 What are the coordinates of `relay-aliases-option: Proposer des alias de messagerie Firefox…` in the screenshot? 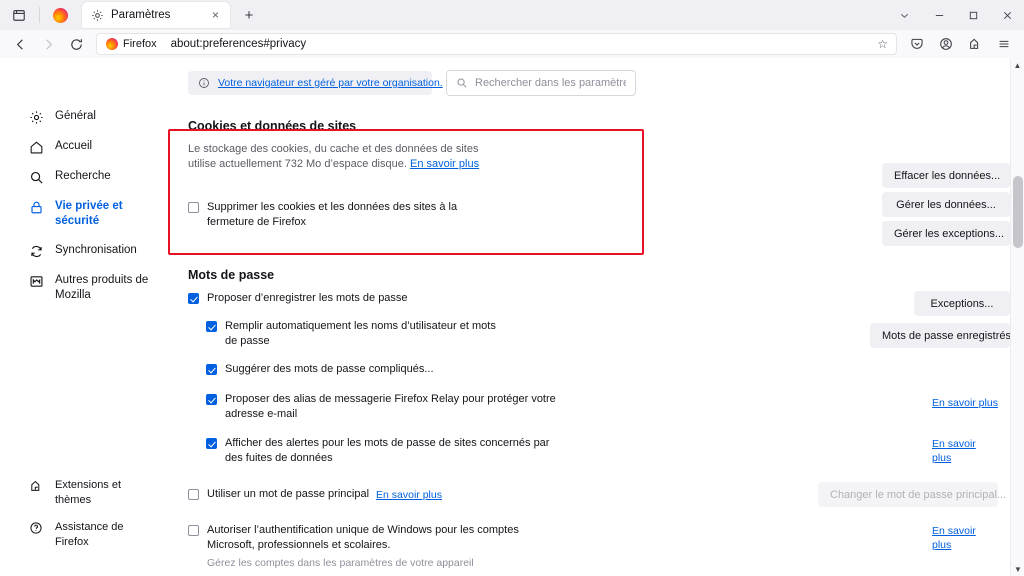 It's located at (569, 407).